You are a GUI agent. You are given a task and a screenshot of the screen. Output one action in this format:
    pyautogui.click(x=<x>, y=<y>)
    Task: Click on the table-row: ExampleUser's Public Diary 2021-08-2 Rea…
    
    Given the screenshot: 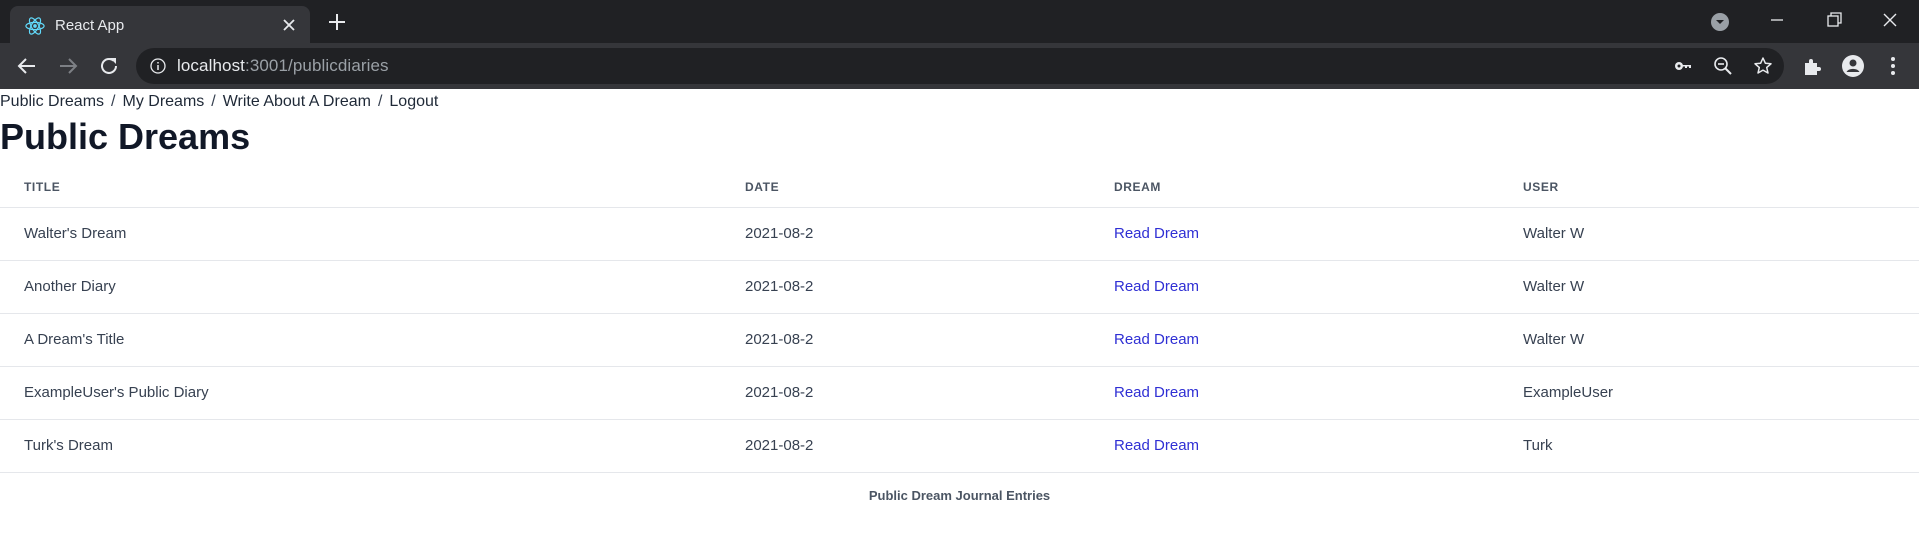 What is the action you would take?
    pyautogui.click(x=959, y=393)
    